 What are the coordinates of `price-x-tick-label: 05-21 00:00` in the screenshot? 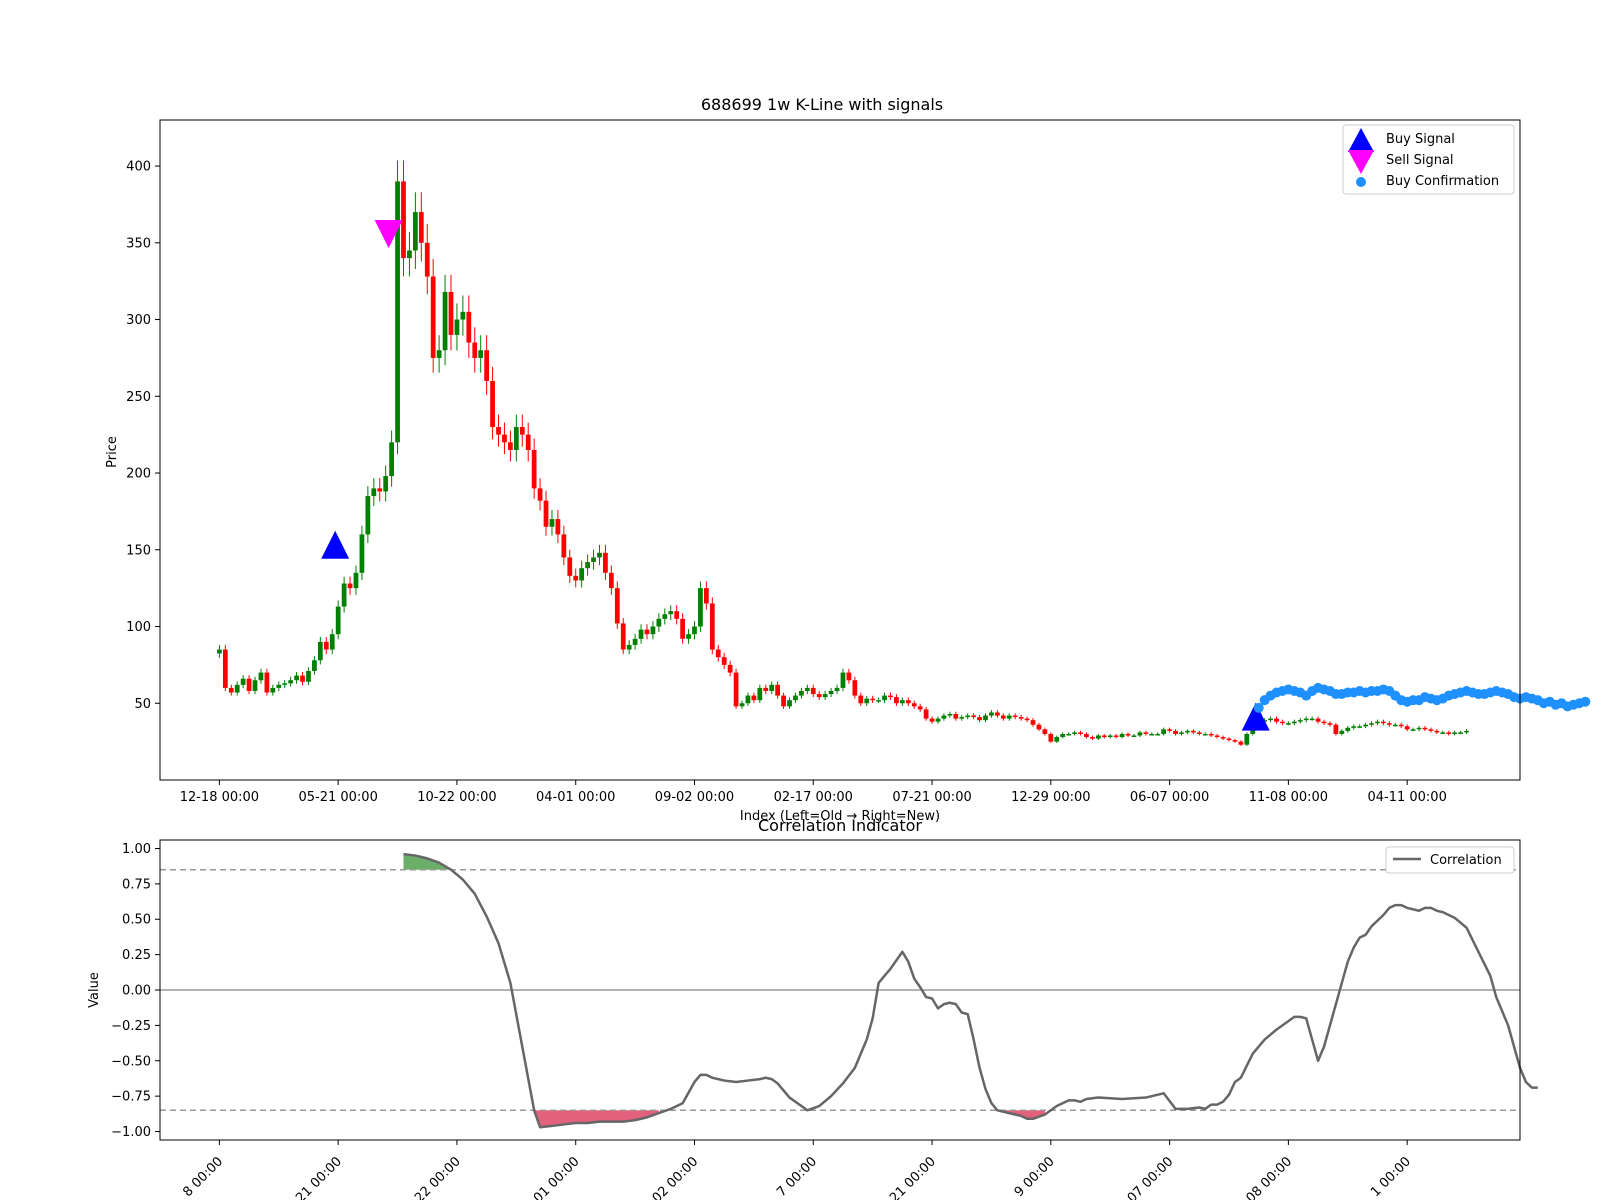 It's located at (337, 797).